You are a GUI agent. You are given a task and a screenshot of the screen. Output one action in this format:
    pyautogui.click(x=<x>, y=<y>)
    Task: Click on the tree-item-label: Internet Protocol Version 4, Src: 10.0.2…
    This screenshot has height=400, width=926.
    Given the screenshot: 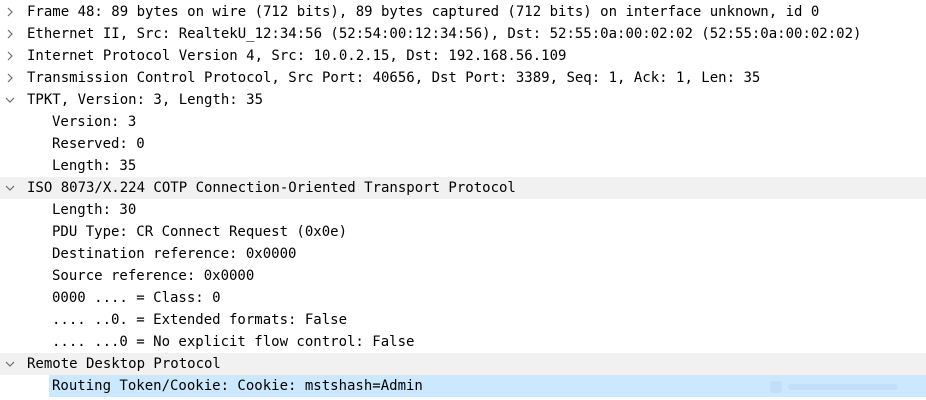 What is the action you would take?
    pyautogui.click(x=297, y=56)
    